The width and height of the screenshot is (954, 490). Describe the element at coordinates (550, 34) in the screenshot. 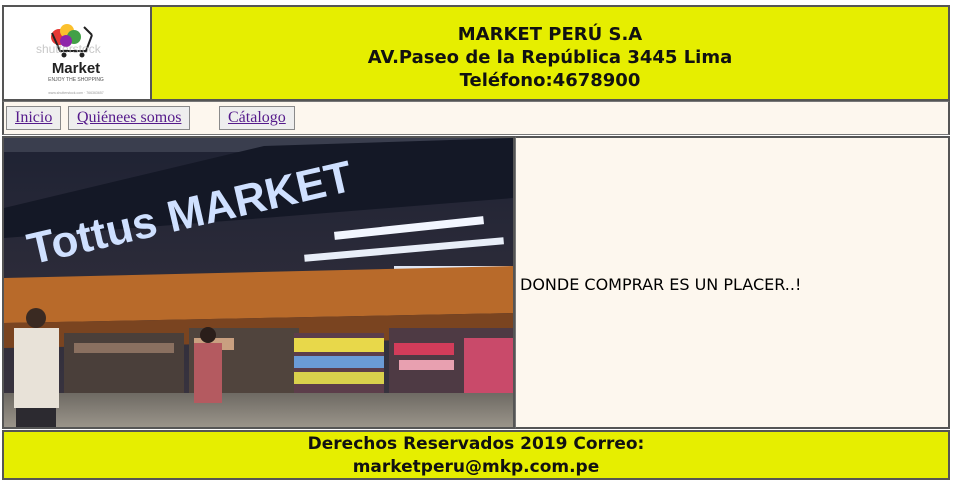

I see `company-name: MARKET PERÚ S.A` at that location.